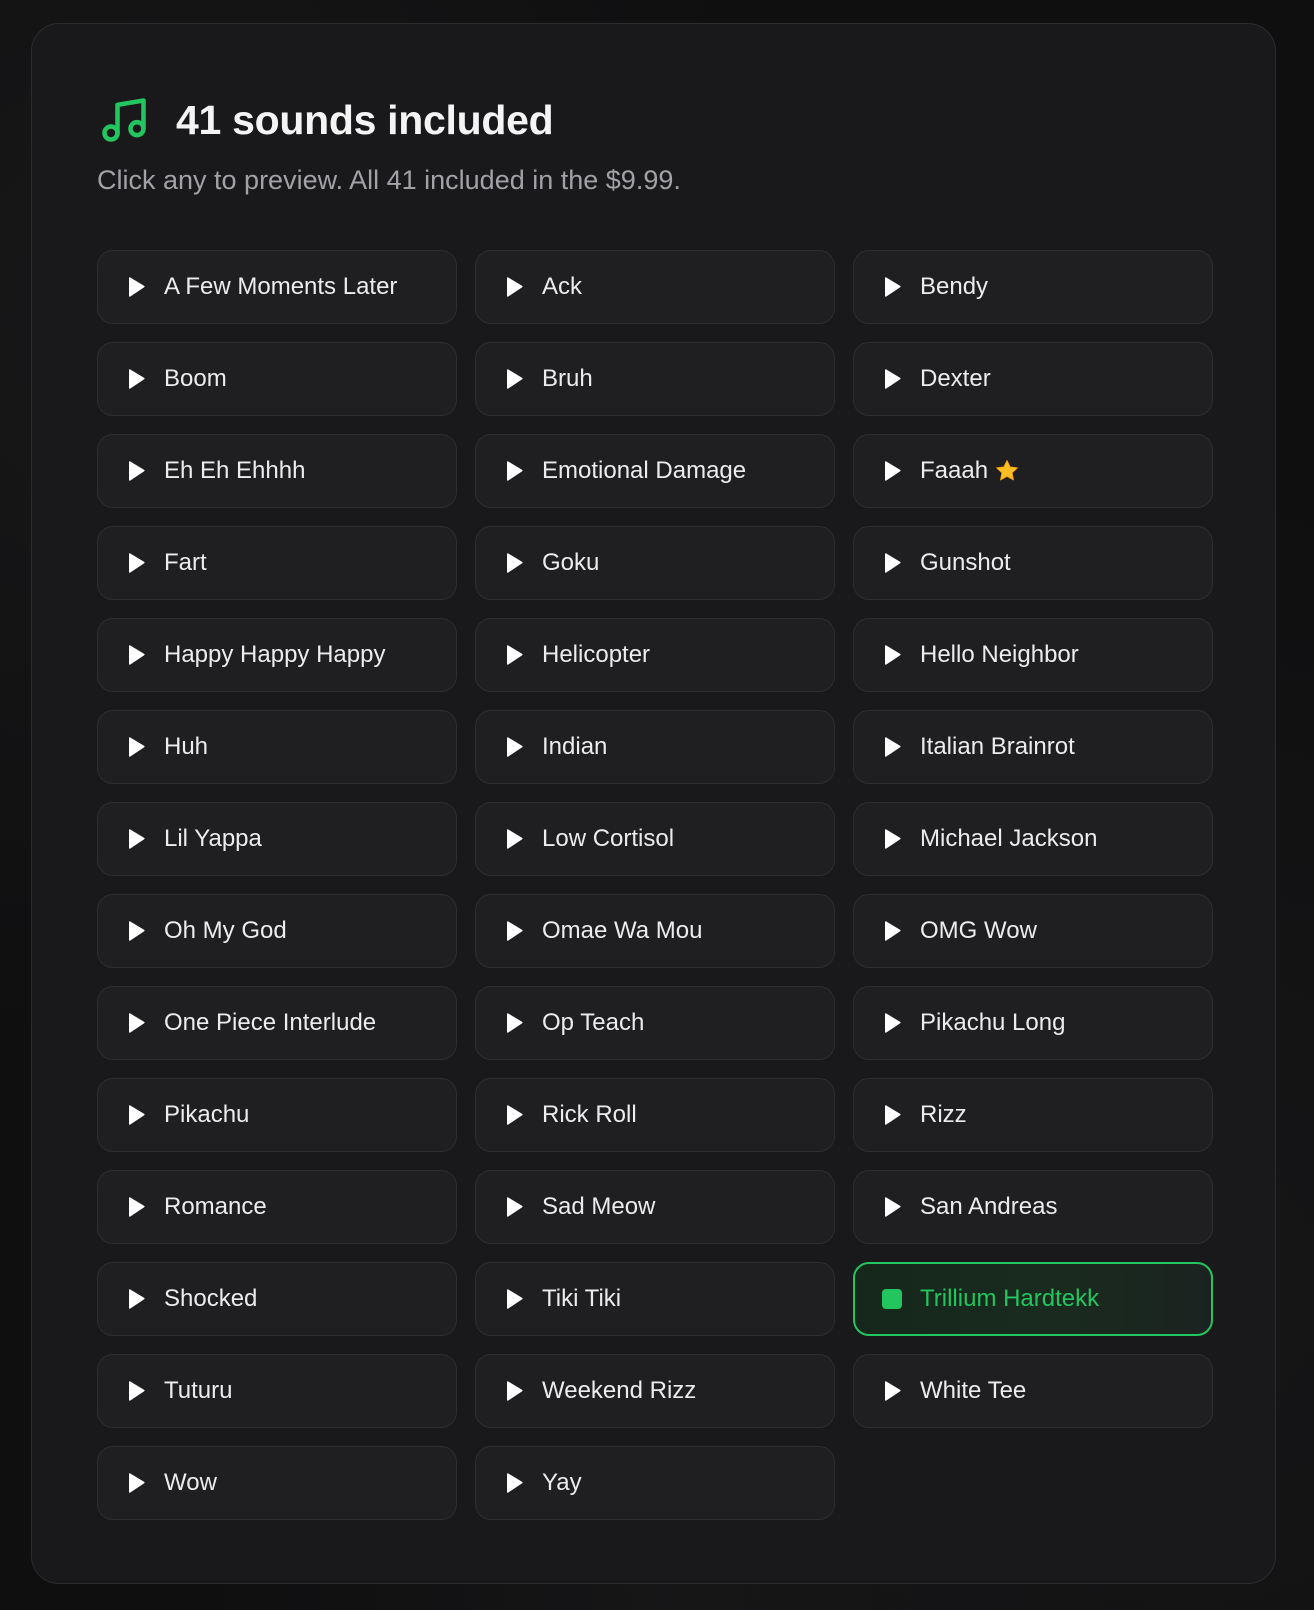 This screenshot has width=1314, height=1610. Describe the element at coordinates (954, 286) in the screenshot. I see `sound-label: Bendy` at that location.